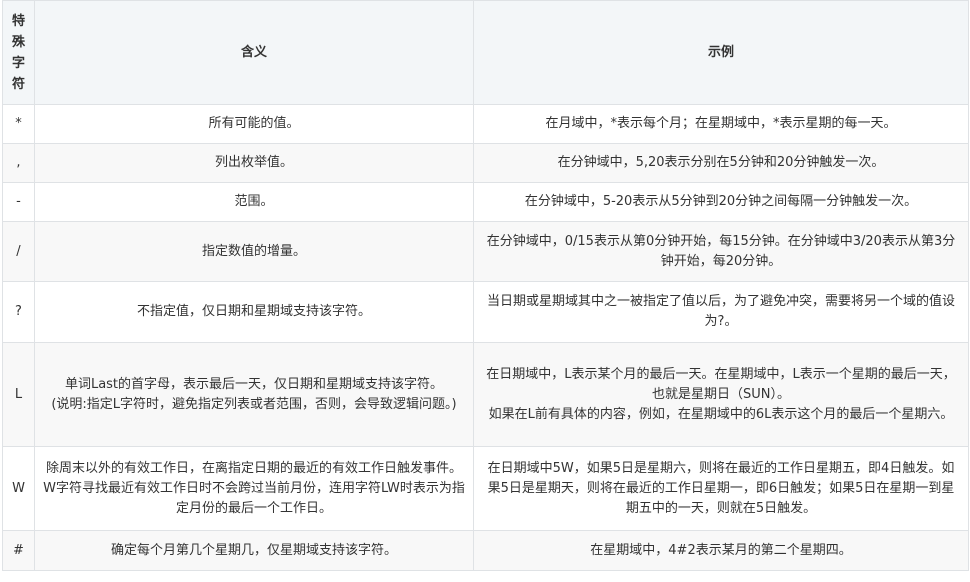 This screenshot has width=970, height=582. I want to click on cell-meaning: 范围。, so click(254, 202).